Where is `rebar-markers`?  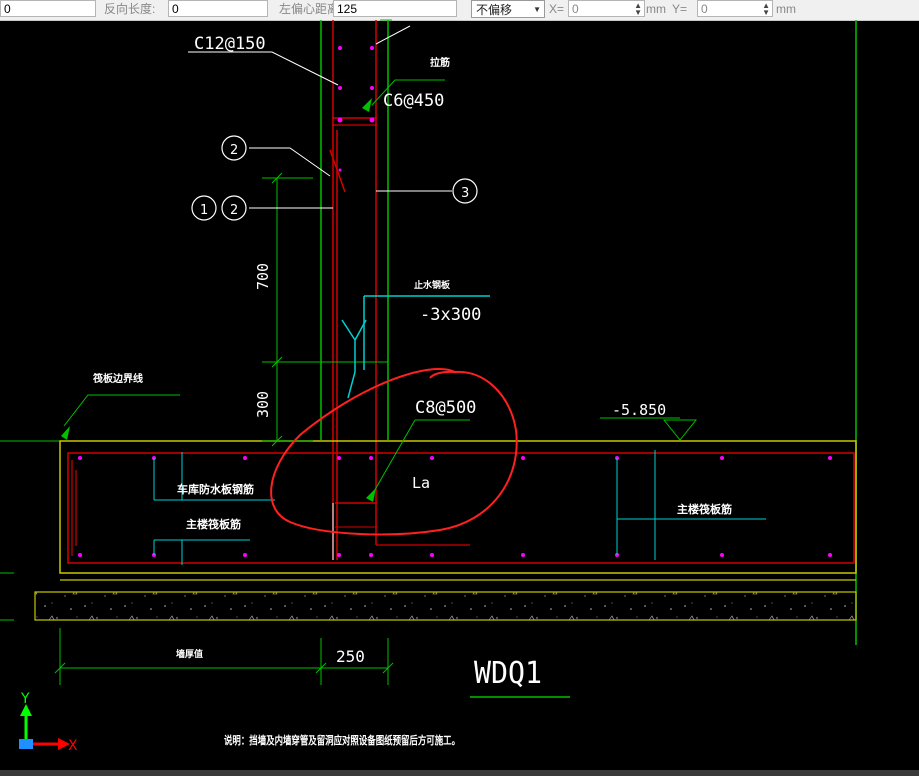 rebar-markers is located at coordinates (459, 507).